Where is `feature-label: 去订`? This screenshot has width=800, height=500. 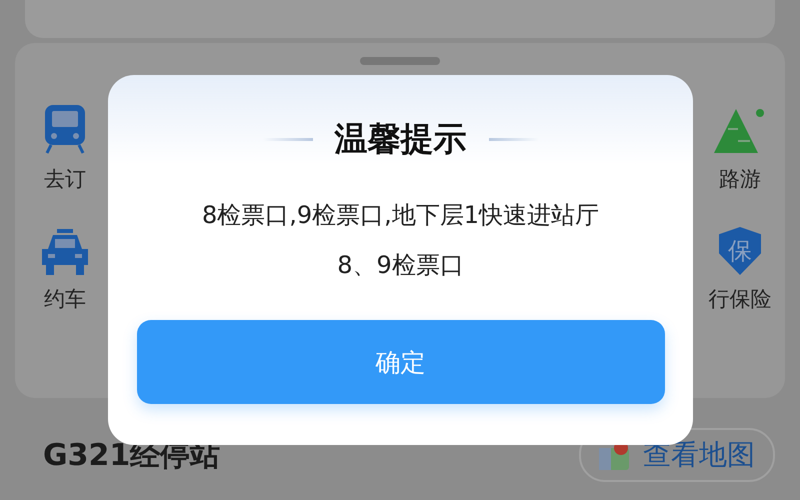 feature-label: 去订 is located at coordinates (65, 179).